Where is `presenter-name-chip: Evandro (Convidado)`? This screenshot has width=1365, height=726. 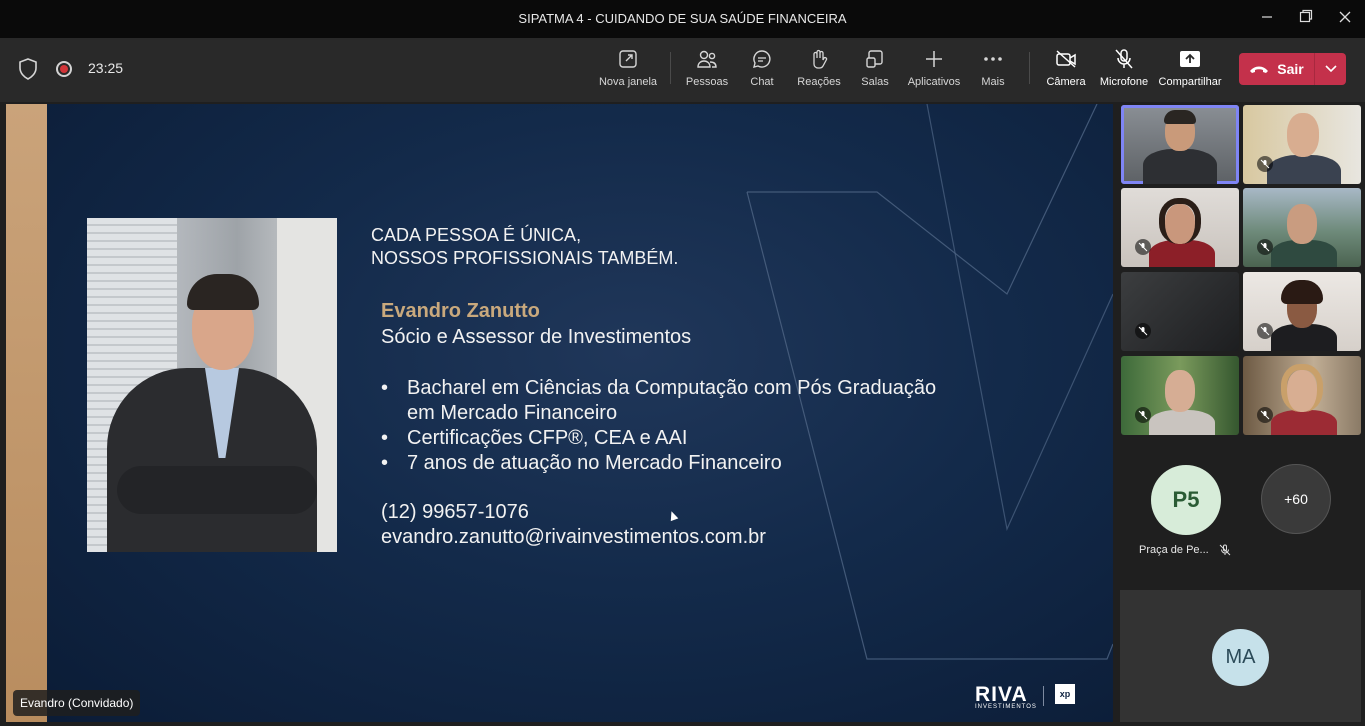
presenter-name-chip: Evandro (Convidado) is located at coordinates (77, 703).